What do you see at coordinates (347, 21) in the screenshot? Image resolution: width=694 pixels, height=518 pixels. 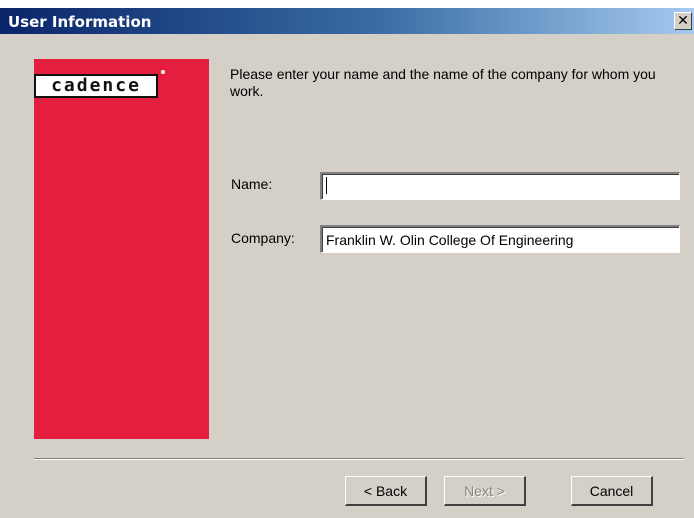 I see `title-bar: User Information ✕` at bounding box center [347, 21].